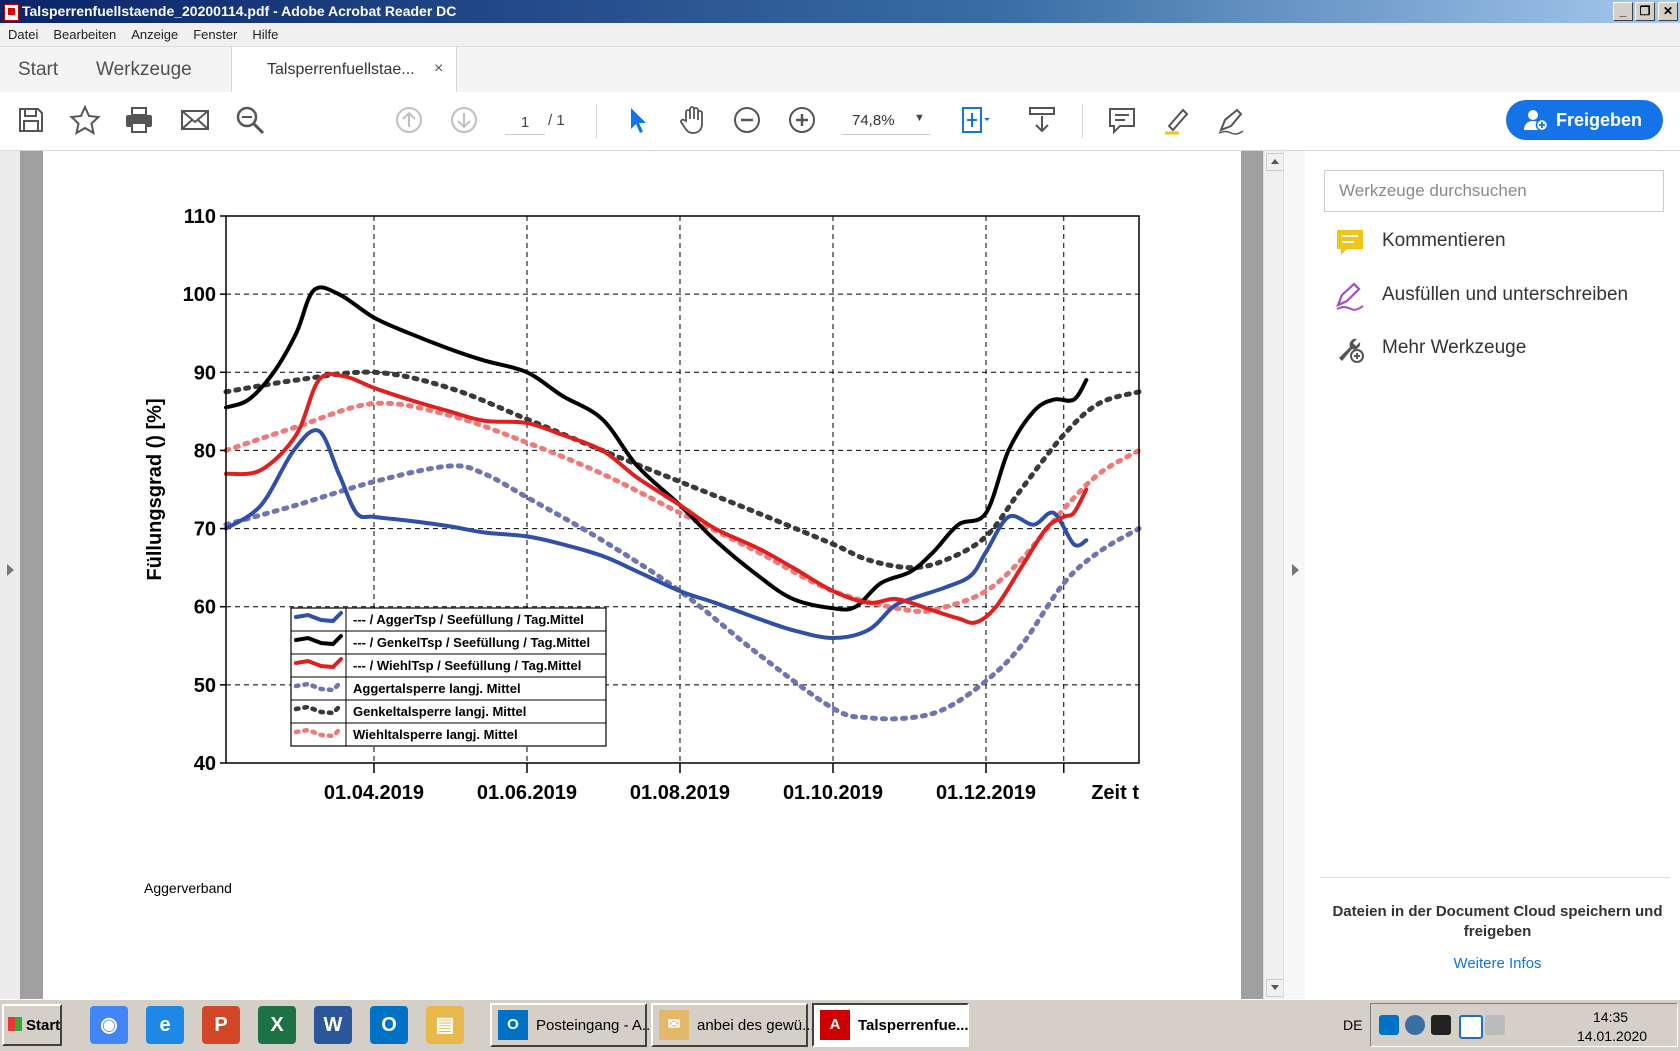 The height and width of the screenshot is (1051, 1680). Describe the element at coordinates (1495, 877) in the screenshot. I see `panel-divider` at that location.